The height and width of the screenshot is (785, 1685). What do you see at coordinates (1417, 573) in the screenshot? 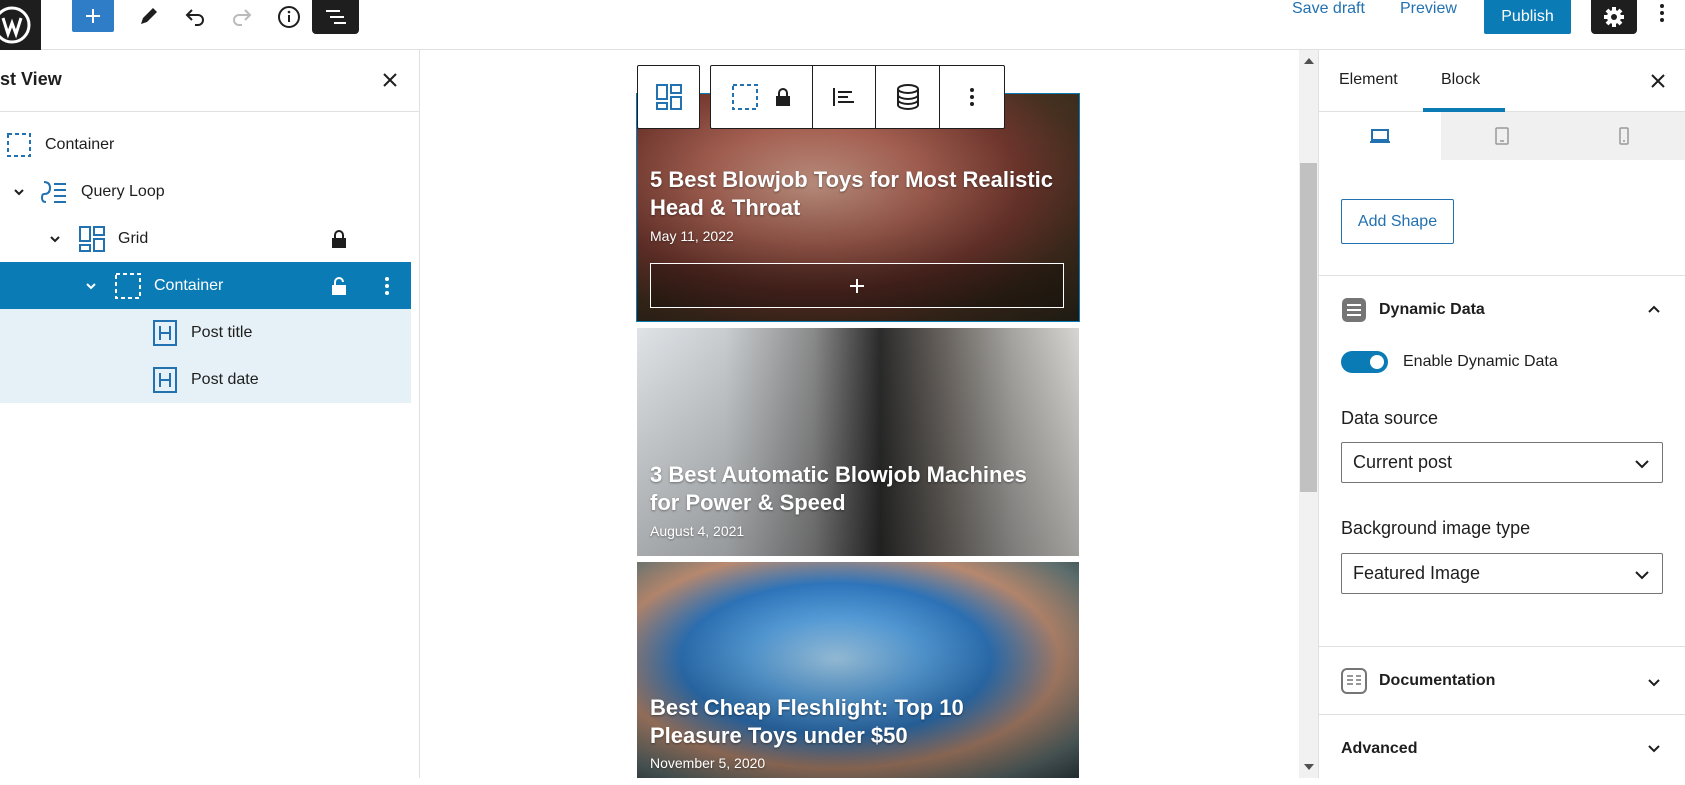
I see `select-value: Featured Image` at bounding box center [1417, 573].